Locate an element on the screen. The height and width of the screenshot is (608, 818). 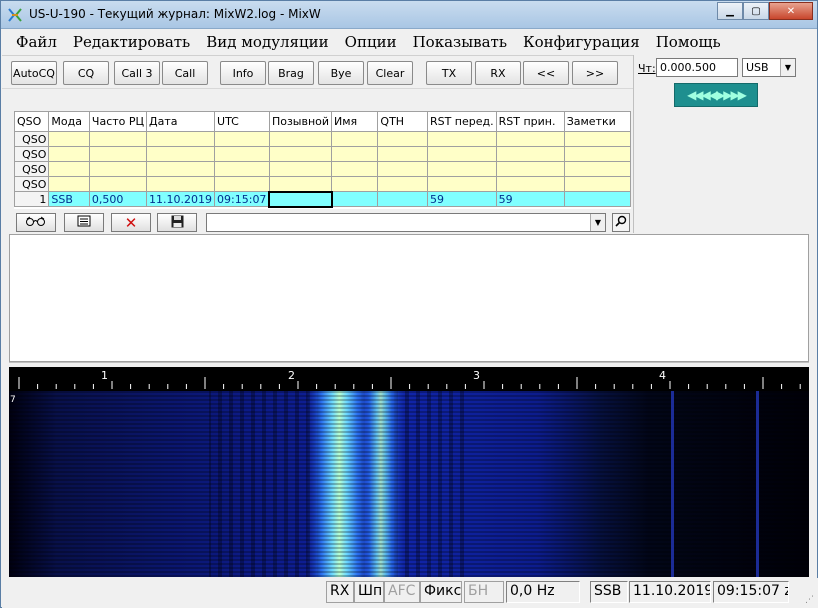
search-icon is located at coordinates (621, 222).